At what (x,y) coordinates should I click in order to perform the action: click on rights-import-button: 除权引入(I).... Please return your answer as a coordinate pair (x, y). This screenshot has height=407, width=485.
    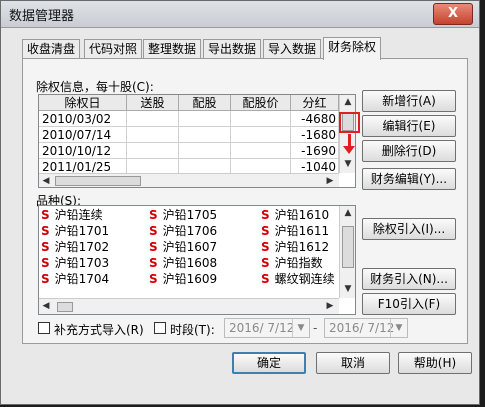
    Looking at the image, I should click on (409, 229).